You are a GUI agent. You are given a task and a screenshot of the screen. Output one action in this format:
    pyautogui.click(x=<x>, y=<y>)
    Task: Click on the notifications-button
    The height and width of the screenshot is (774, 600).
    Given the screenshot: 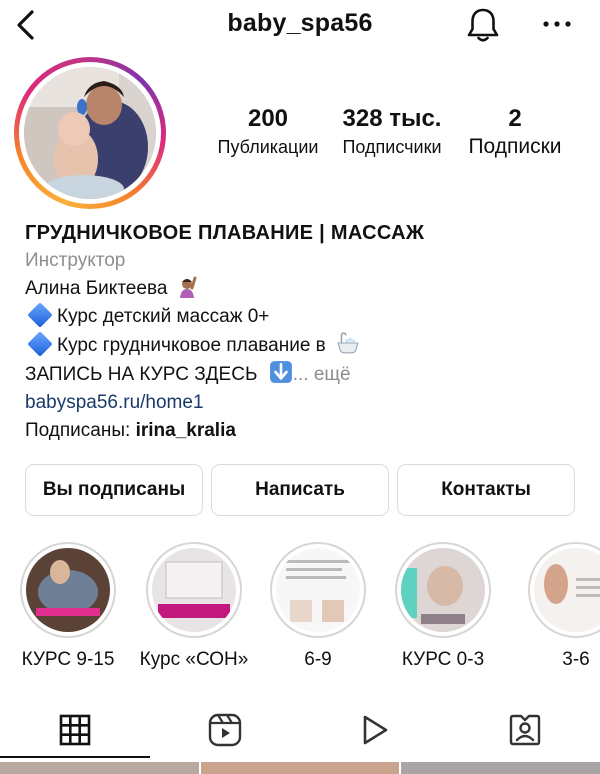 What is the action you would take?
    pyautogui.click(x=483, y=25)
    